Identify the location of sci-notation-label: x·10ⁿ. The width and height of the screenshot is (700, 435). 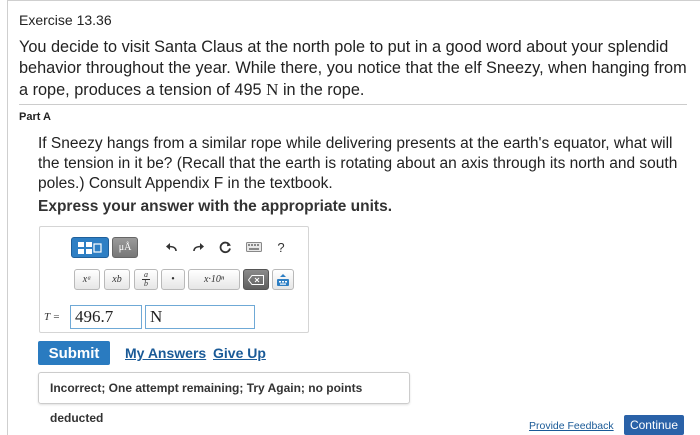
(214, 279).